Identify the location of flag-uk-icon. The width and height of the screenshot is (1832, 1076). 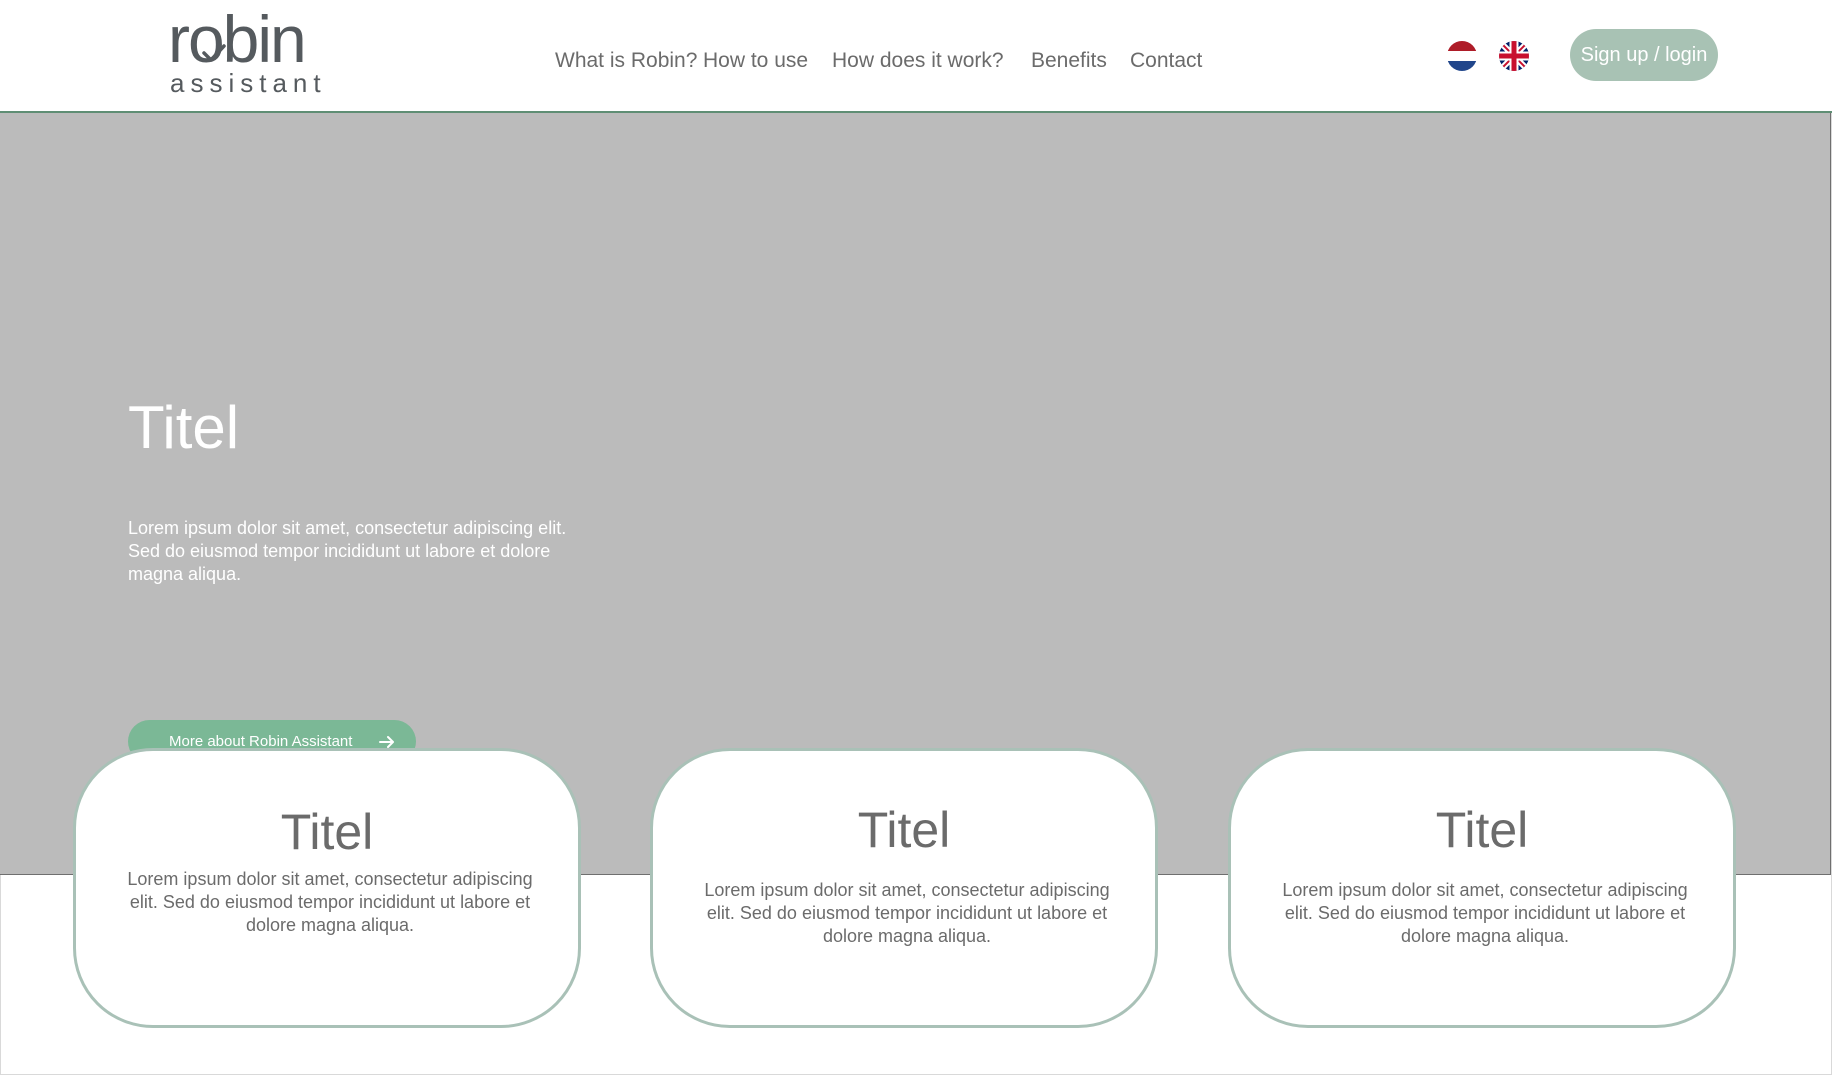
(1514, 56).